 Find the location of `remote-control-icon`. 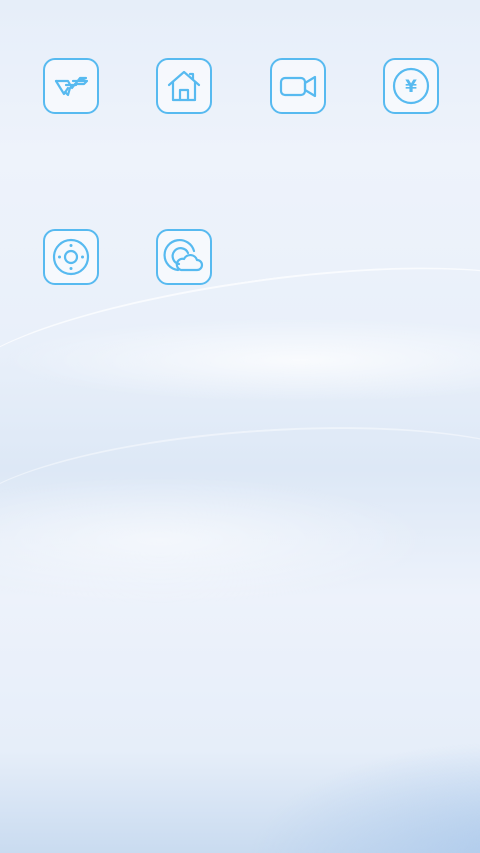

remote-control-icon is located at coordinates (70, 257).